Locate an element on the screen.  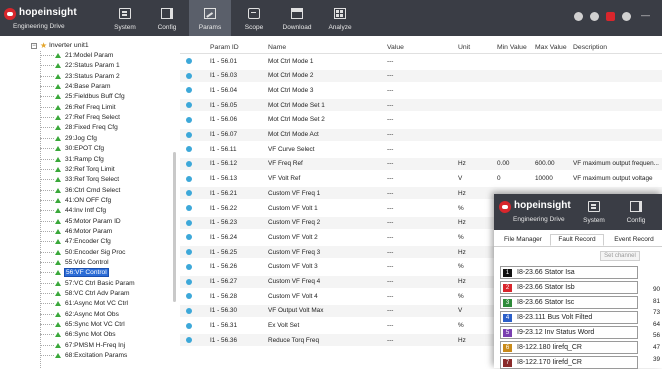
settings-gear-icon is located at coordinates (626, 16).